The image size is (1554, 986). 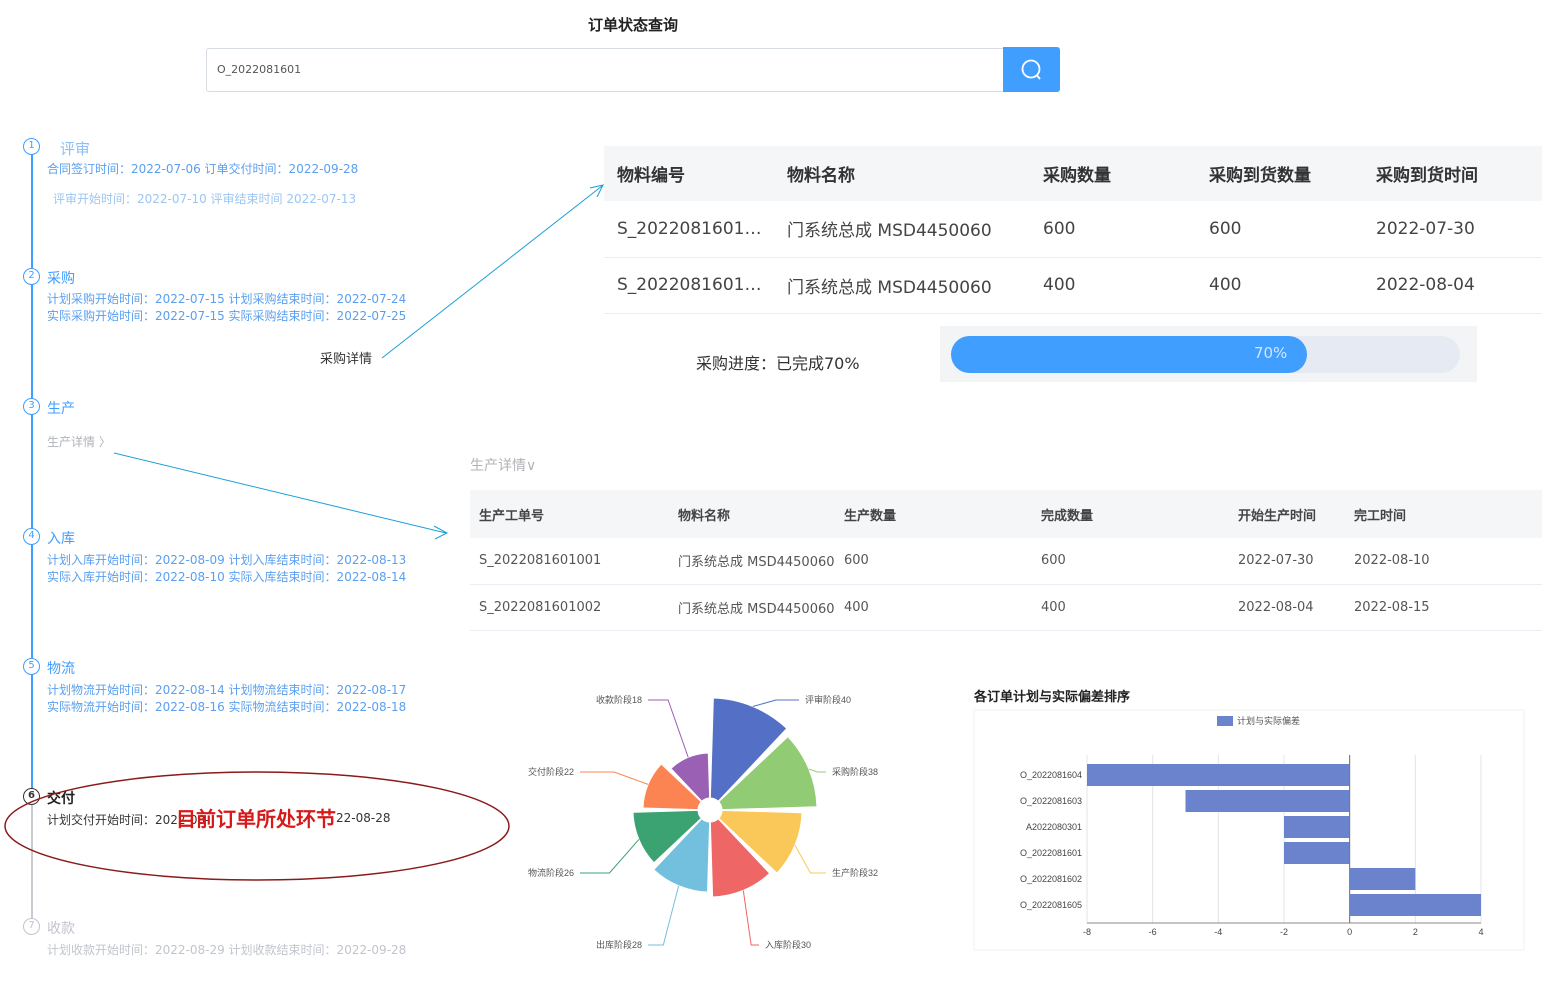 What do you see at coordinates (227, 707) in the screenshot?
I see `logistics-actual-info: 实际物流开始时间：2022-08-16 实际物流结束时间：2022-08-18` at bounding box center [227, 707].